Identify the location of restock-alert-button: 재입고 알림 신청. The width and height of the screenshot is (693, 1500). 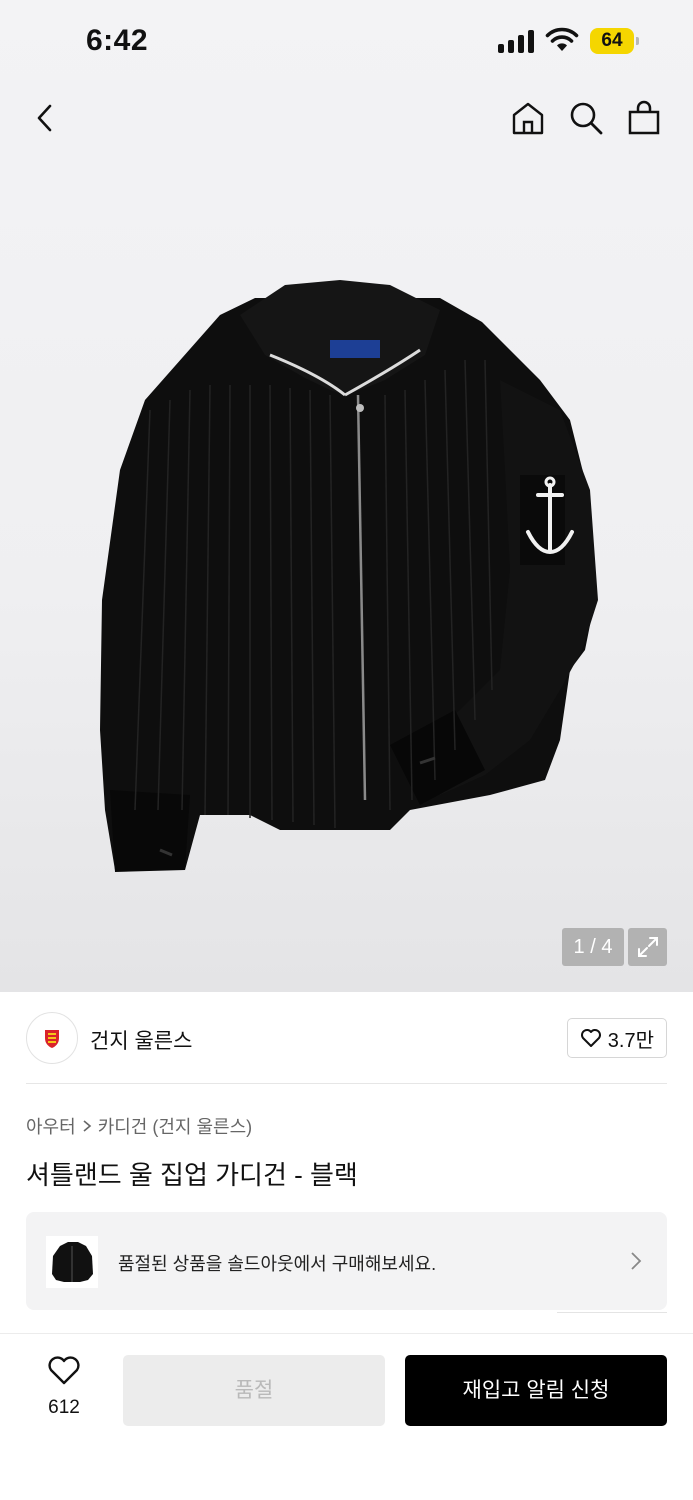
(536, 1390).